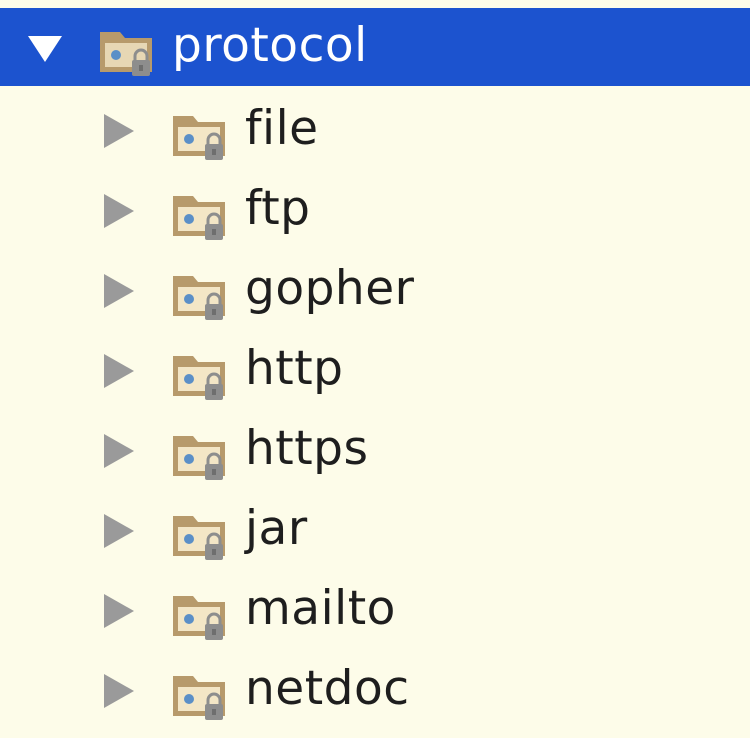 The width and height of the screenshot is (750, 738). What do you see at coordinates (375, 528) in the screenshot?
I see `tree-row-jar: jar` at bounding box center [375, 528].